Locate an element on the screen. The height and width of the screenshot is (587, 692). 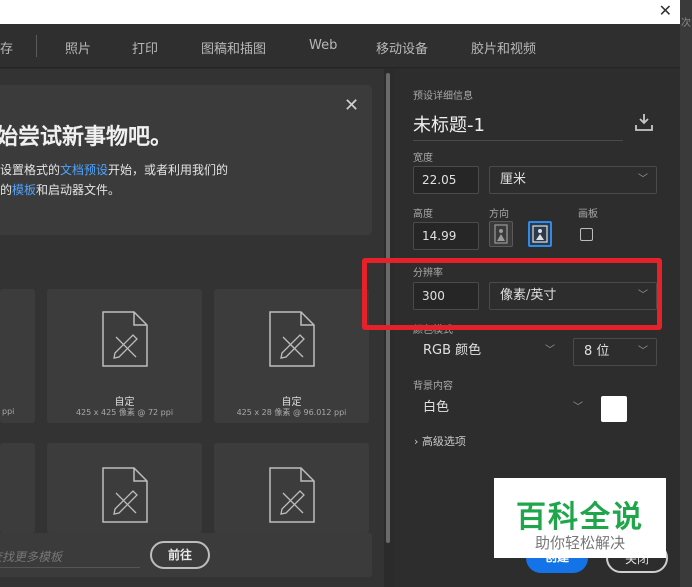
background-select: 白色 ﹀ is located at coordinates (502, 409).